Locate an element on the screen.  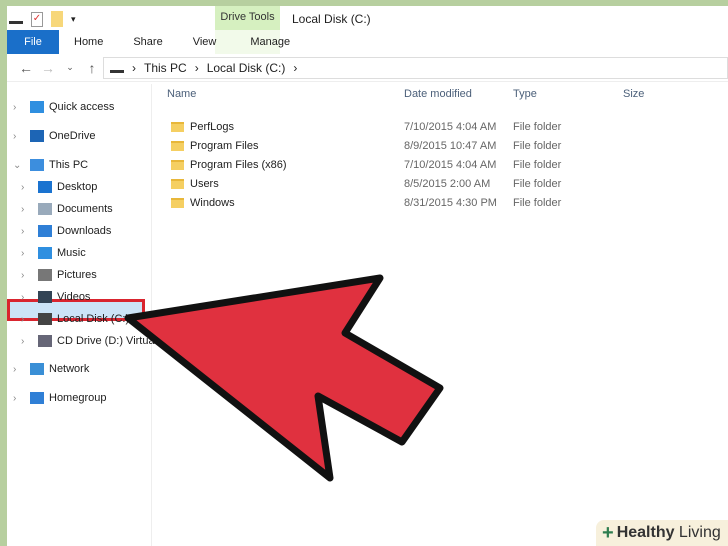
watermark-bold: Healthy is located at coordinates (645, 532).